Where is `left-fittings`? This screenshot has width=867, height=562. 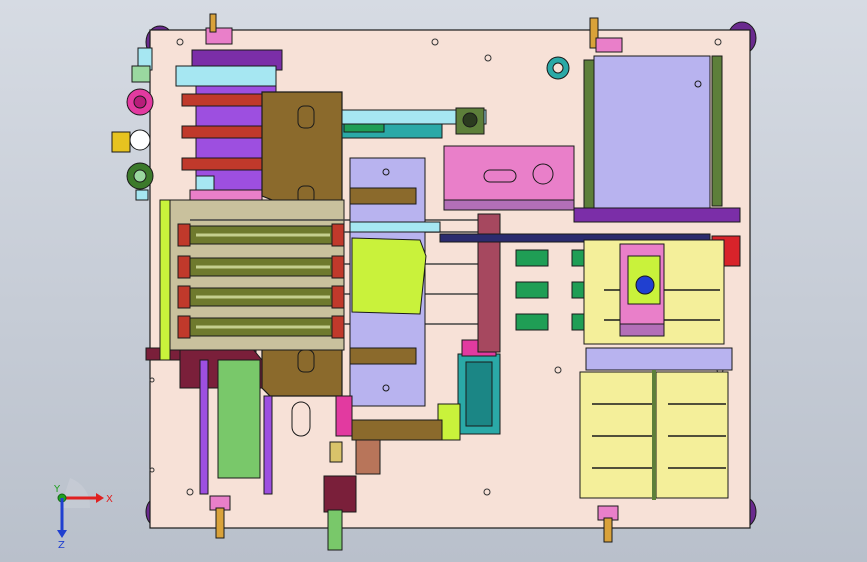
left-fittings is located at coordinates (132, 124).